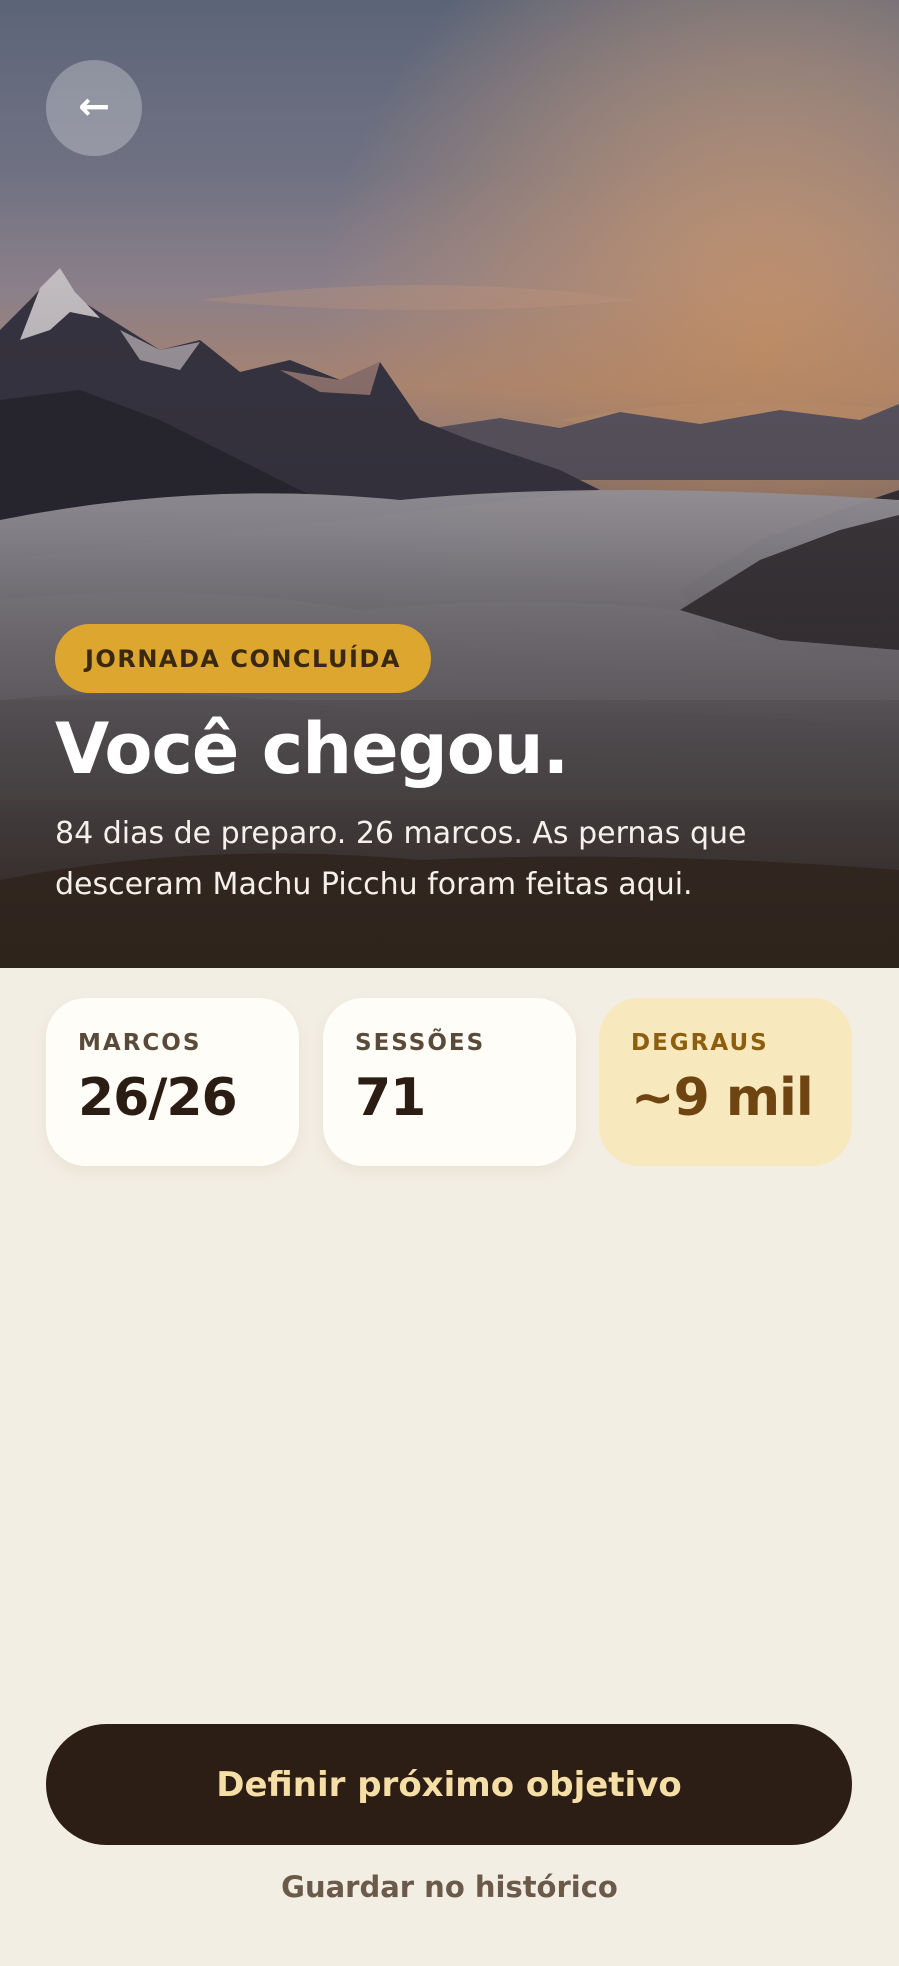  I want to click on stat-card-steps: DEGRAUS ~9 mil, so click(725, 1082).